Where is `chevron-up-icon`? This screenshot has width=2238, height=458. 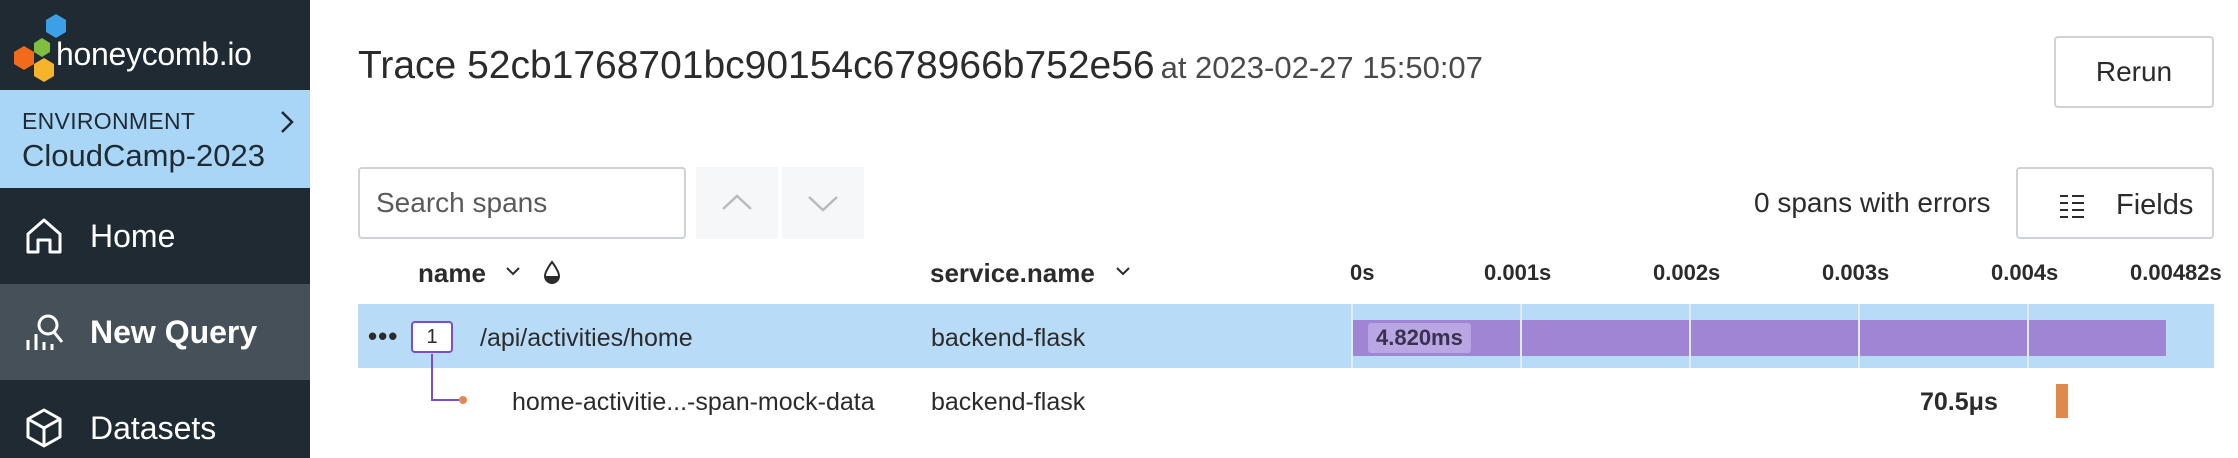
chevron-up-icon is located at coordinates (737, 202).